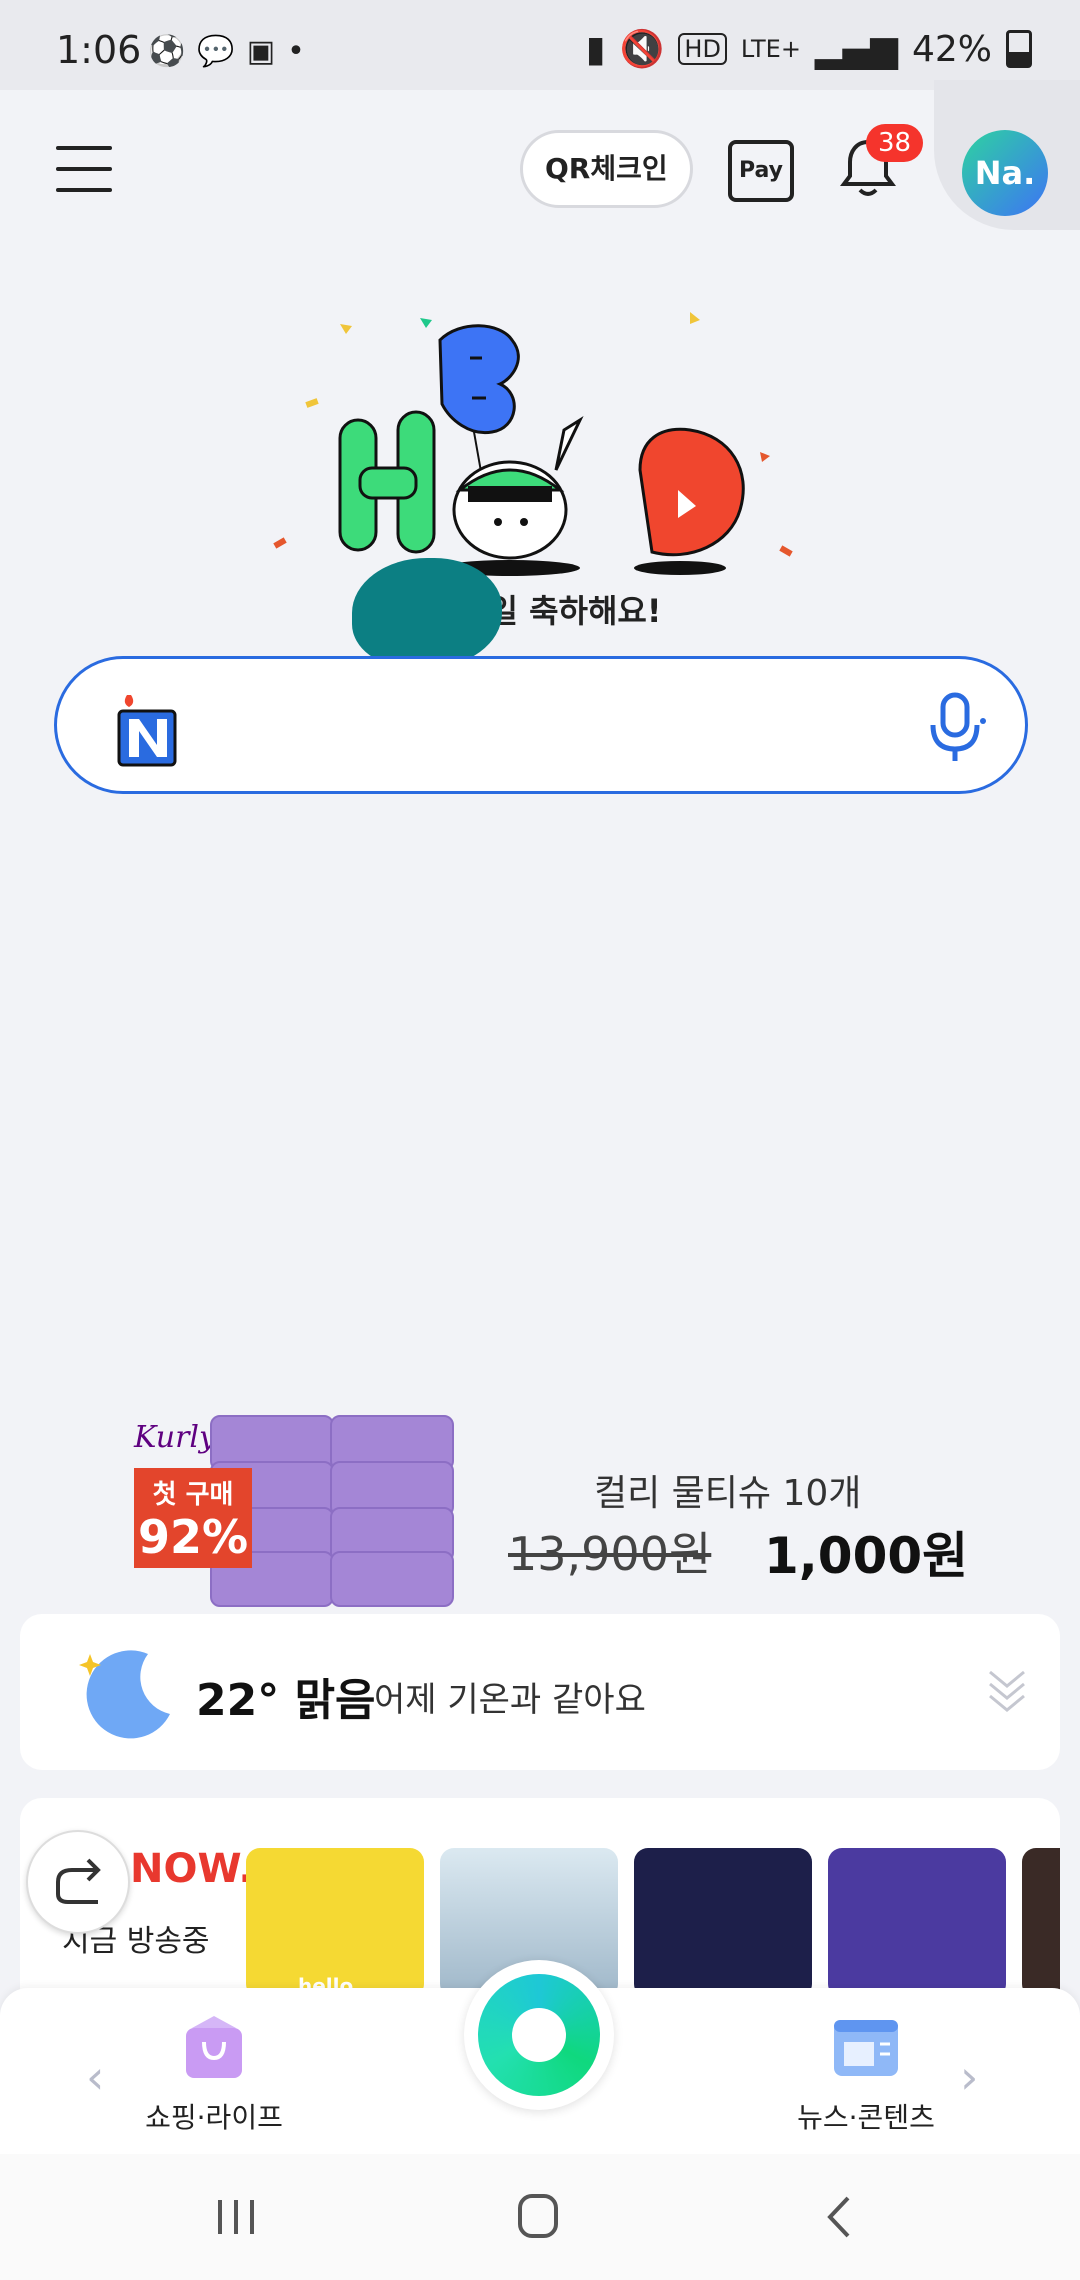 The image size is (1080, 2280). Describe the element at coordinates (124, 1694) in the screenshot. I see `moon-icon` at that location.